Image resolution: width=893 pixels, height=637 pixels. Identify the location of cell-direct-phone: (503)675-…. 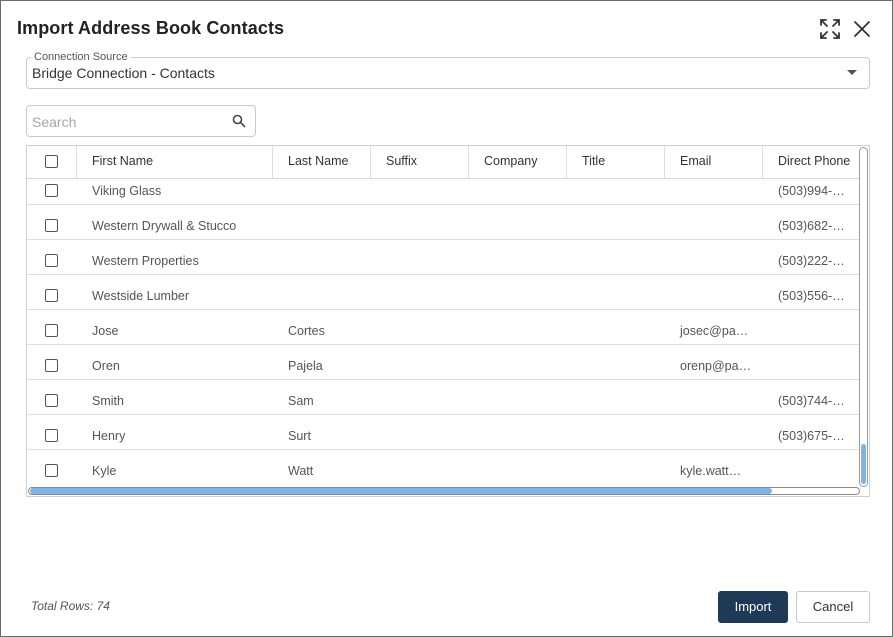
(811, 436).